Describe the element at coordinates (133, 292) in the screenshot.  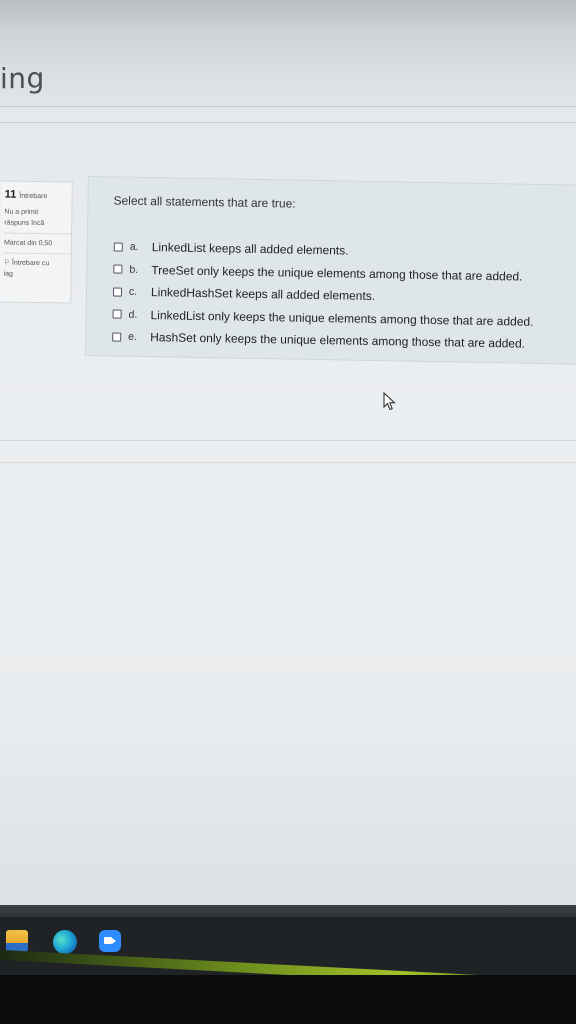
I see `option-c-letter: c.` at that location.